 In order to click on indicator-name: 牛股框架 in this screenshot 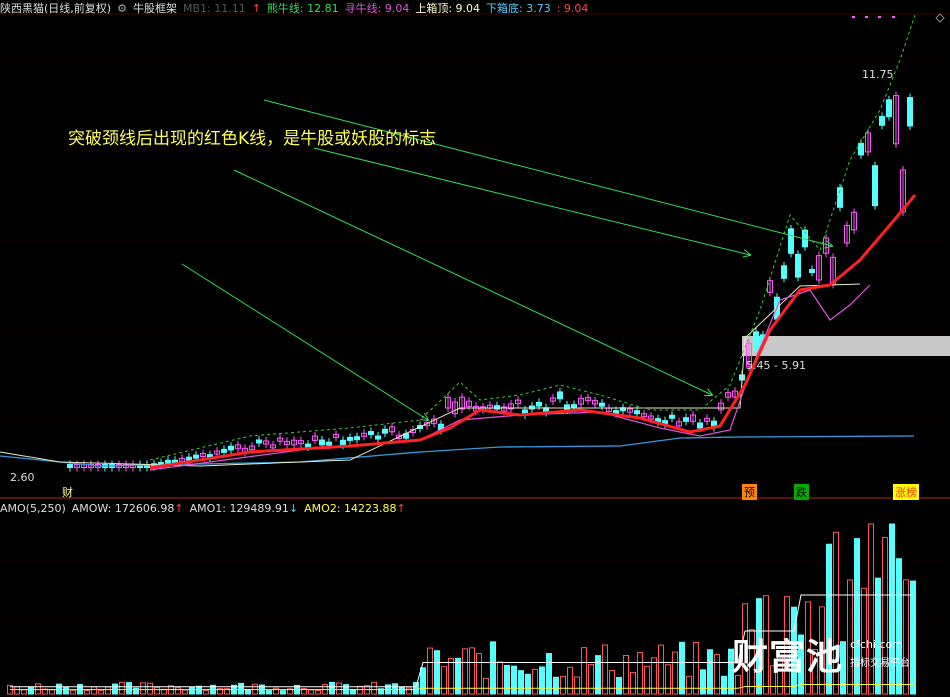, I will do `click(155, 8)`.